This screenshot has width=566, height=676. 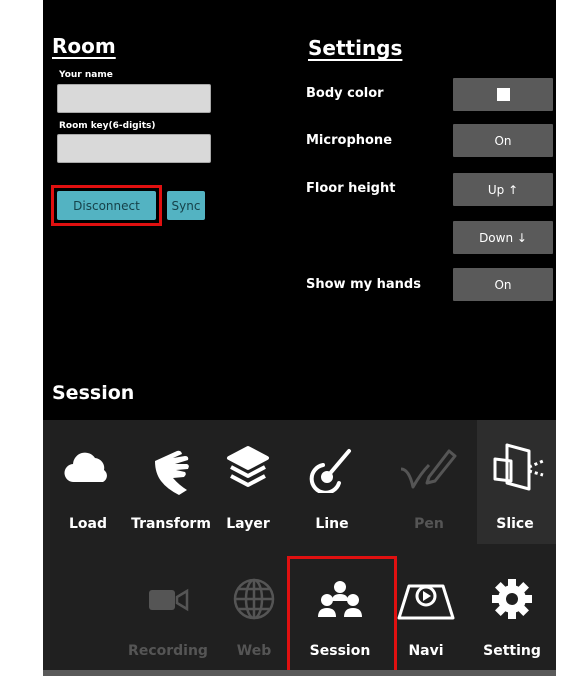 I want to click on tool-layer: Layer, so click(x=248, y=482).